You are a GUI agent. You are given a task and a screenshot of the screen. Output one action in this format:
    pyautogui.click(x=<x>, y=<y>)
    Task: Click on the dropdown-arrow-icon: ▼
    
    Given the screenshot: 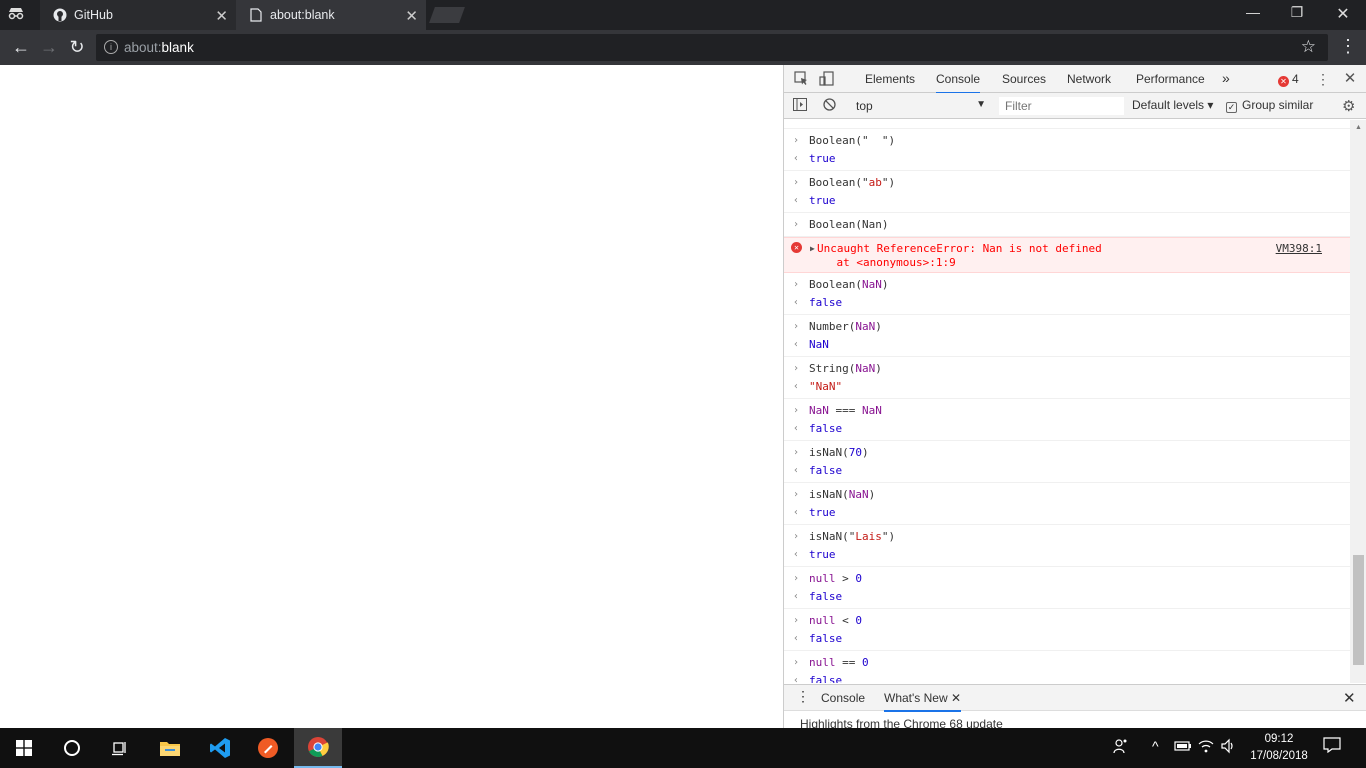 What is the action you would take?
    pyautogui.click(x=981, y=104)
    